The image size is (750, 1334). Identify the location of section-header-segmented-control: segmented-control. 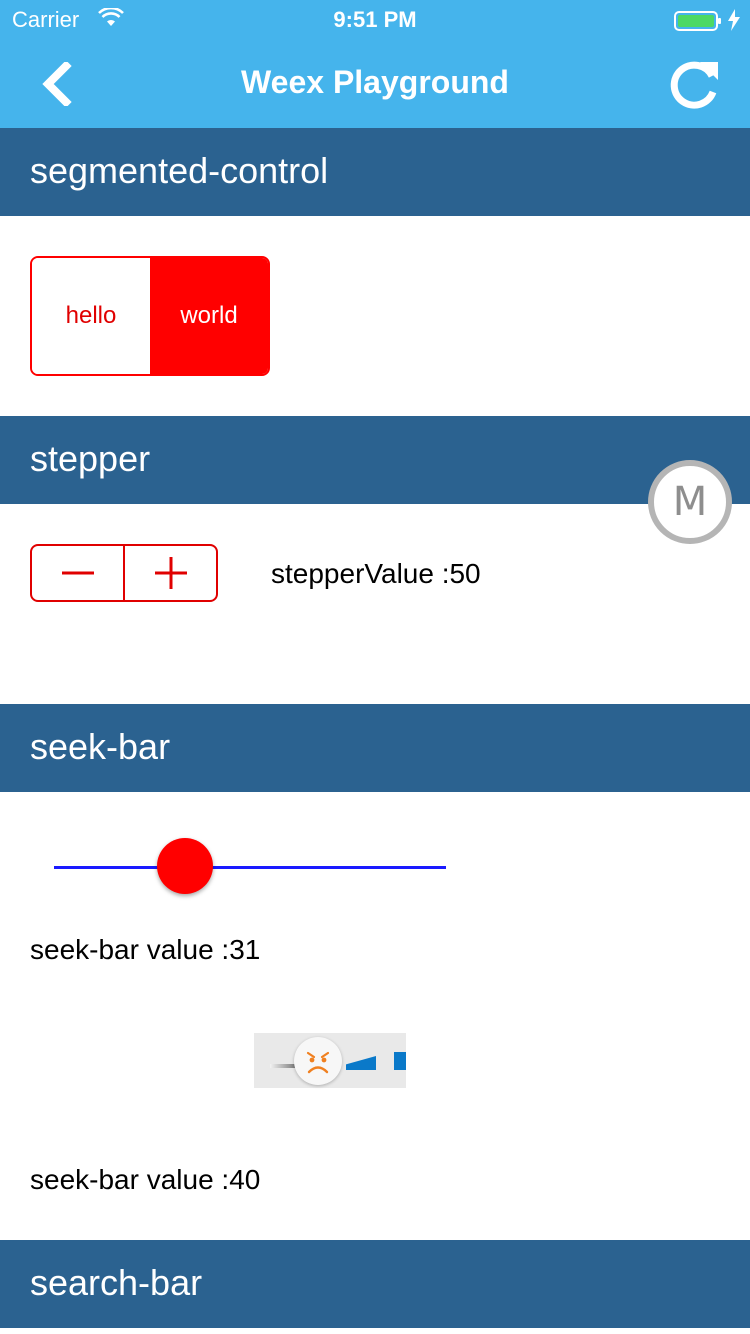
(375, 172).